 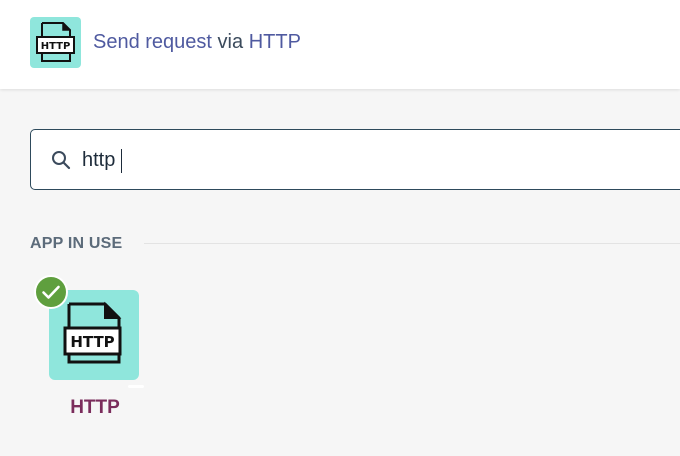 What do you see at coordinates (230, 42) in the screenshot?
I see `title-connector: via` at bounding box center [230, 42].